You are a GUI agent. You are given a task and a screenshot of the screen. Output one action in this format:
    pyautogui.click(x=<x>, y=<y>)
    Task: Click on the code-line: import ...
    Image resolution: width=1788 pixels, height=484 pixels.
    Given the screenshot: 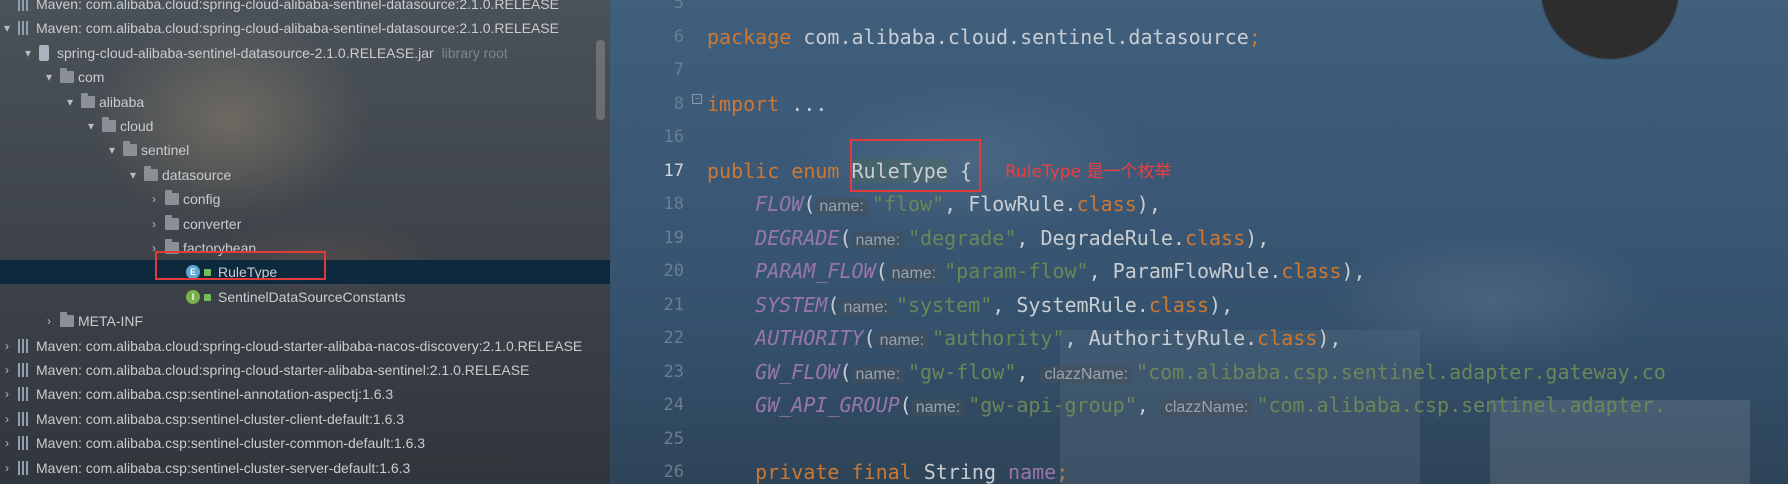 What is the action you would take?
    pyautogui.click(x=767, y=104)
    